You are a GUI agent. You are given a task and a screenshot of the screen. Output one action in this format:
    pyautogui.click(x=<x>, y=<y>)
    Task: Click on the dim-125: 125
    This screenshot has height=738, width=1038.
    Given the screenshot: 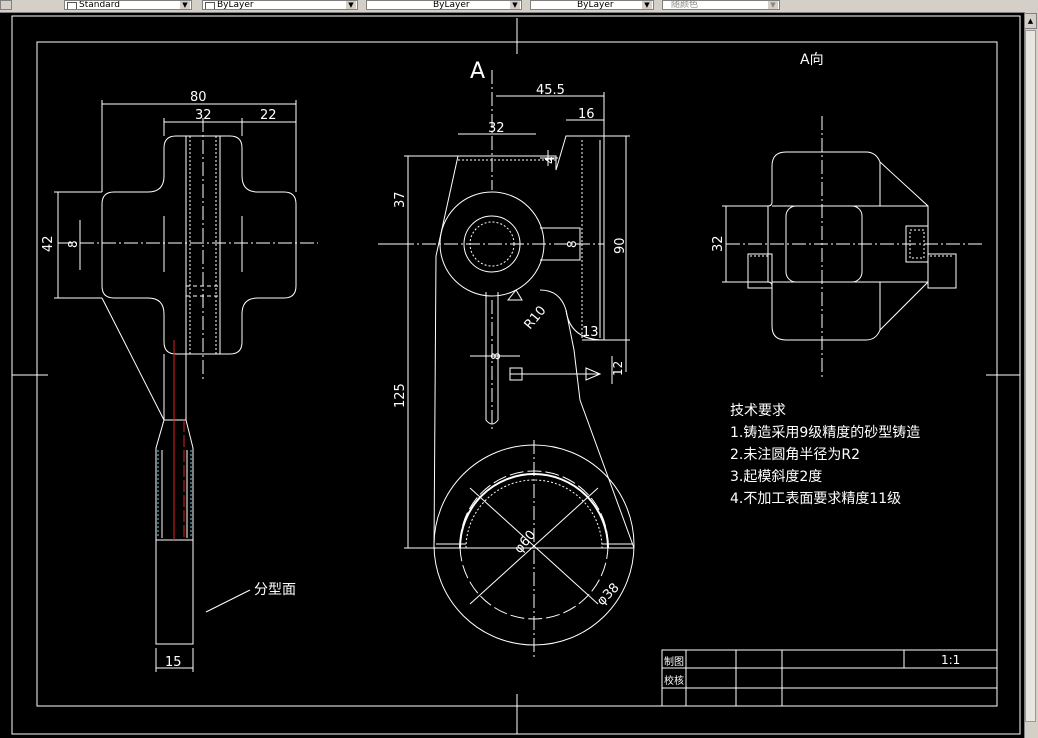 What is the action you would take?
    pyautogui.click(x=400, y=395)
    